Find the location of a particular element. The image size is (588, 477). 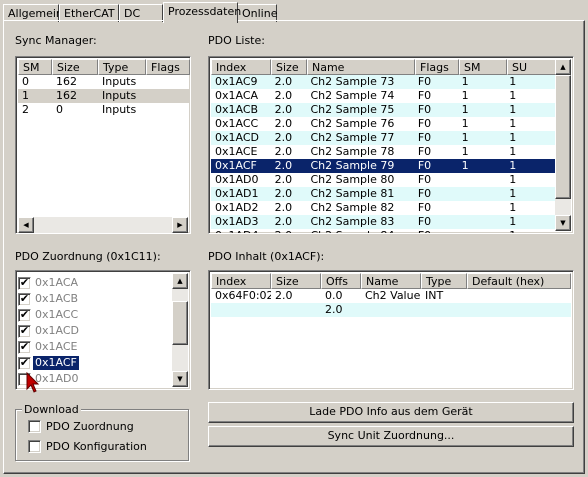

left-arrow-icon: ◀ is located at coordinates (26, 225).